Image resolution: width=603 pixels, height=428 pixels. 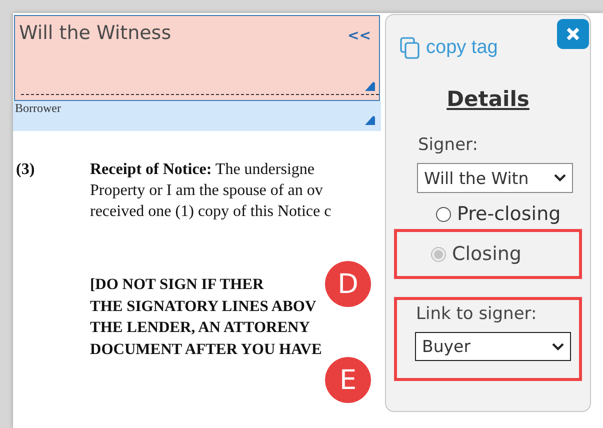 I want to click on warning-line: THE SIGNATORY LINES ABOV, so click(x=203, y=306).